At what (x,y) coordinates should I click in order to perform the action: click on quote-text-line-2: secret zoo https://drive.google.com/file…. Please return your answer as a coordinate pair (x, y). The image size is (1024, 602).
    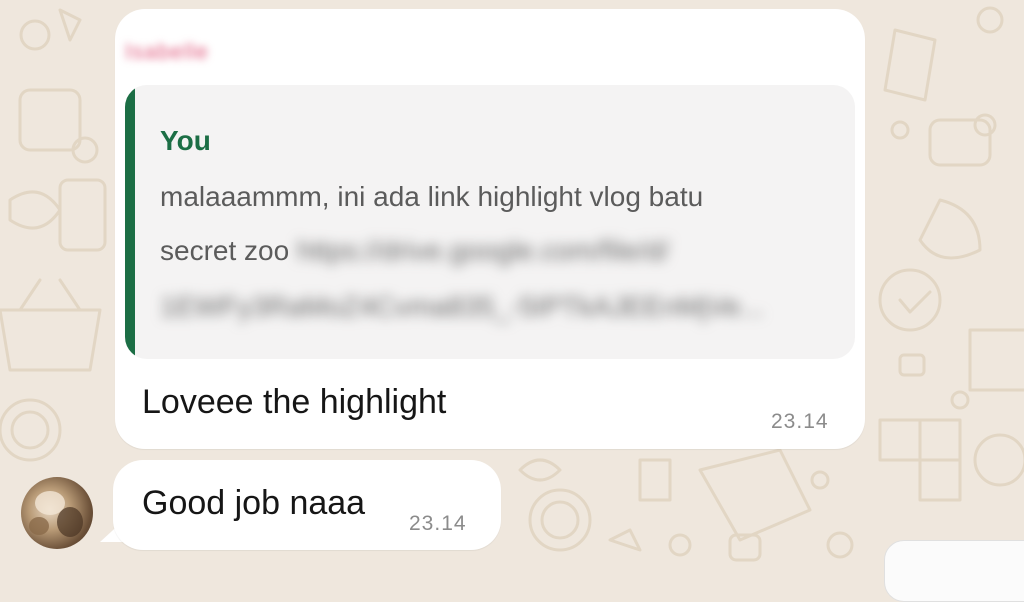
    Looking at the image, I should click on (414, 251).